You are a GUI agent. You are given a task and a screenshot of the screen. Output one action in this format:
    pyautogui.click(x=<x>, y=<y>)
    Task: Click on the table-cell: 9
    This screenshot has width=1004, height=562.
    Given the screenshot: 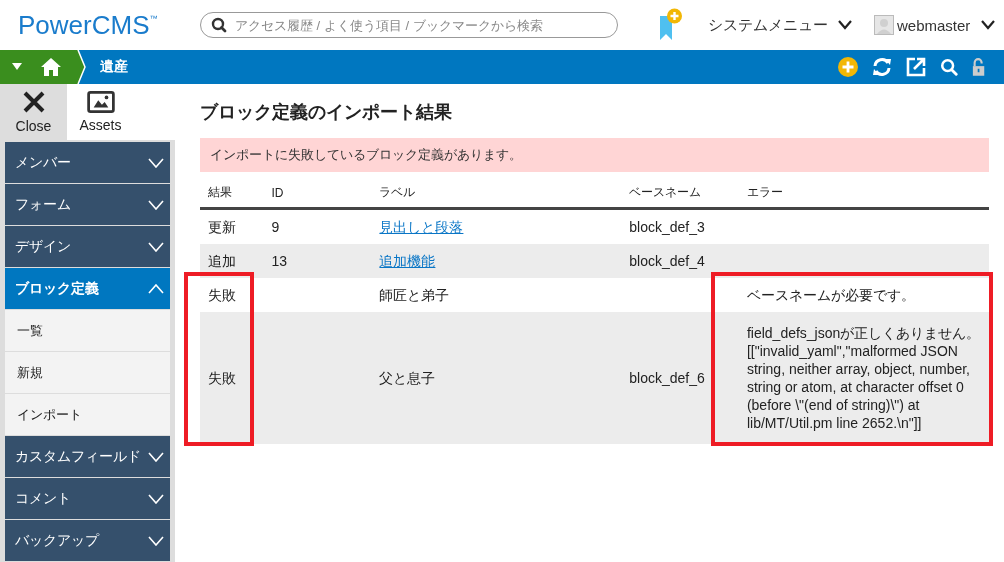 What is the action you would take?
    pyautogui.click(x=275, y=227)
    